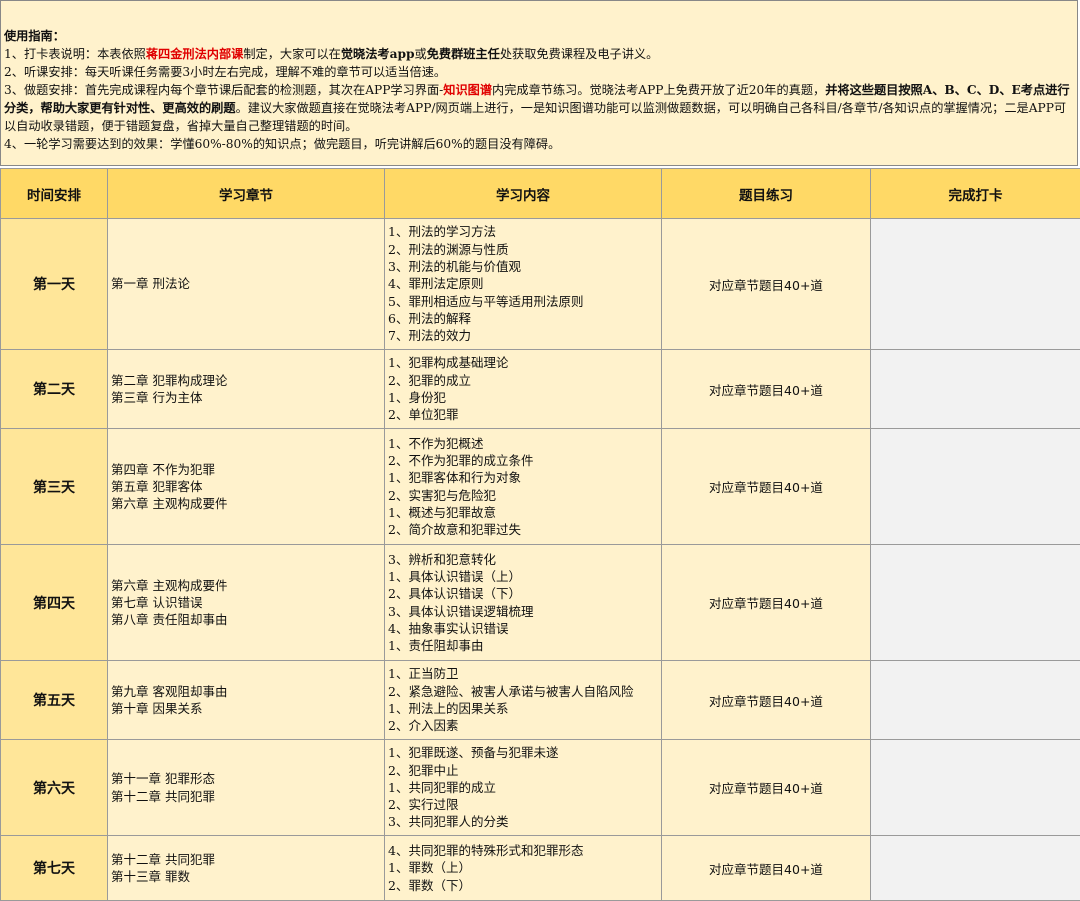 The height and width of the screenshot is (901, 1080). I want to click on chapter-line: 第三章 行为主体, so click(246, 397).